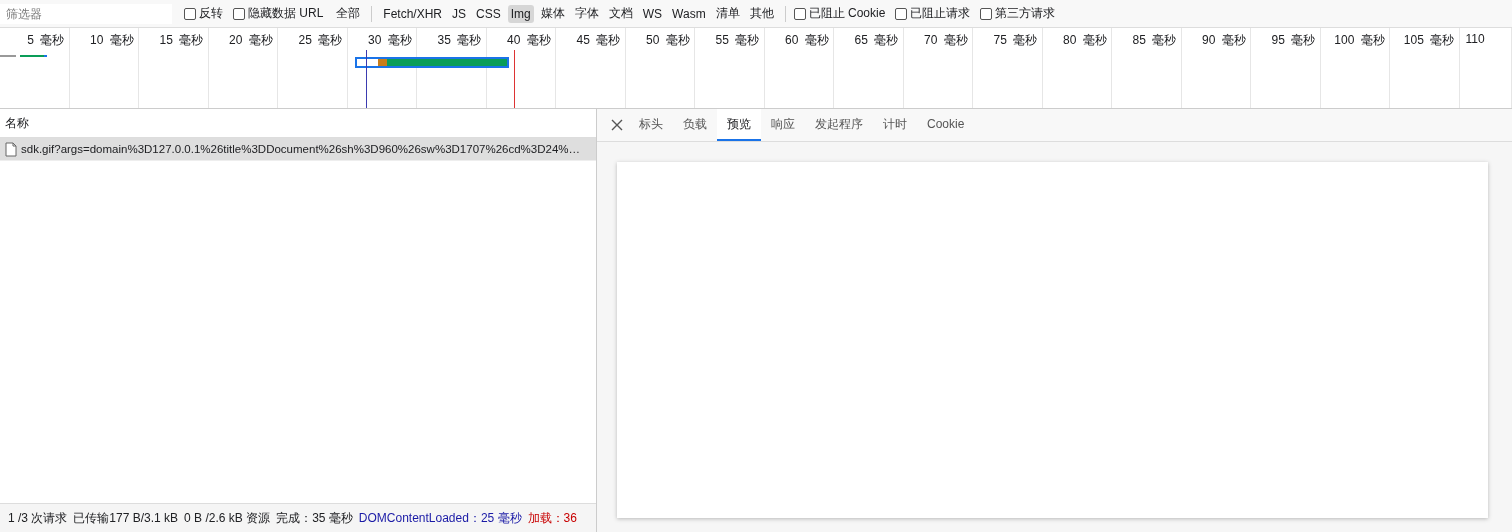  I want to click on mini-bars-drawing, so click(24, 56).